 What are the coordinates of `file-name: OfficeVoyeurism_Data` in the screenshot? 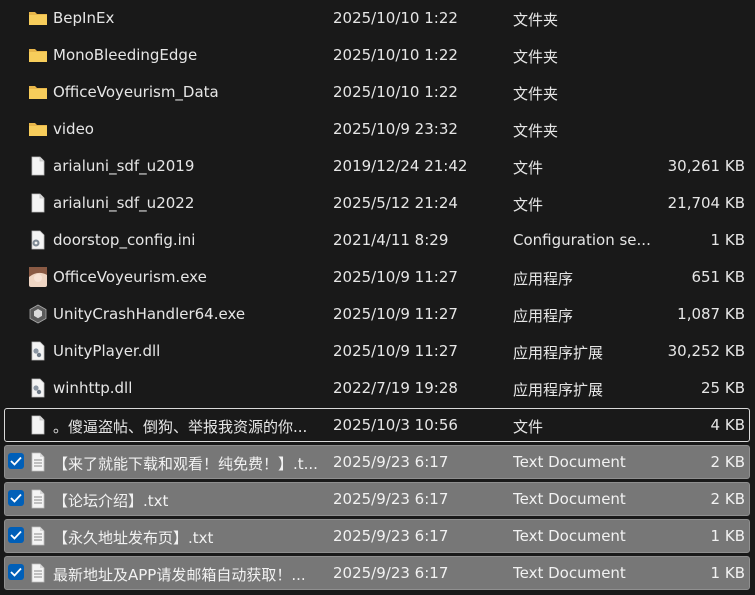 It's located at (136, 92).